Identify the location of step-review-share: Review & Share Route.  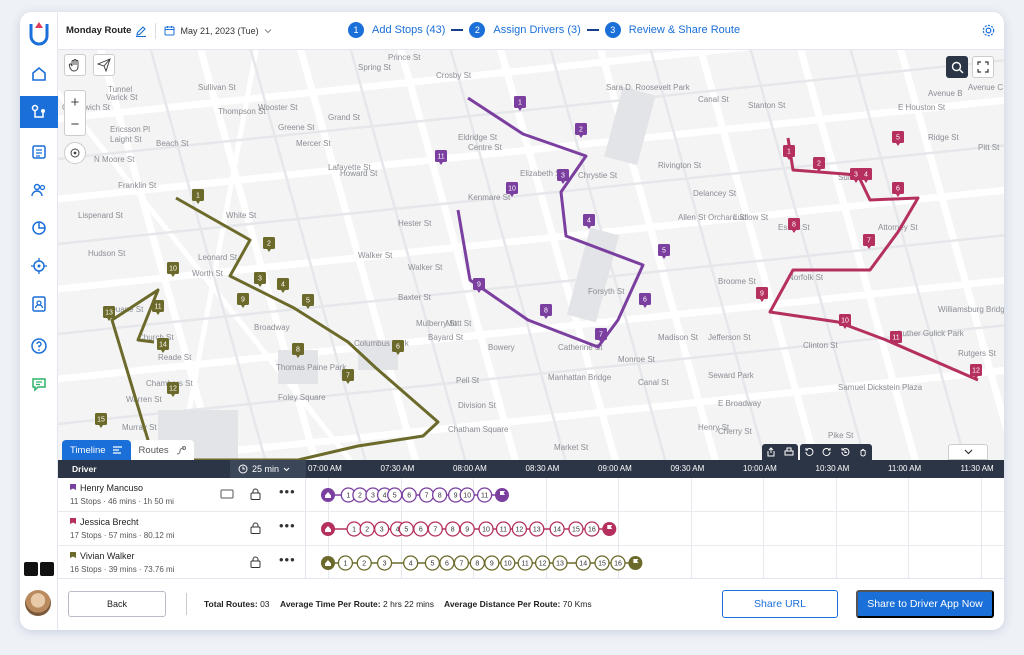
(684, 30).